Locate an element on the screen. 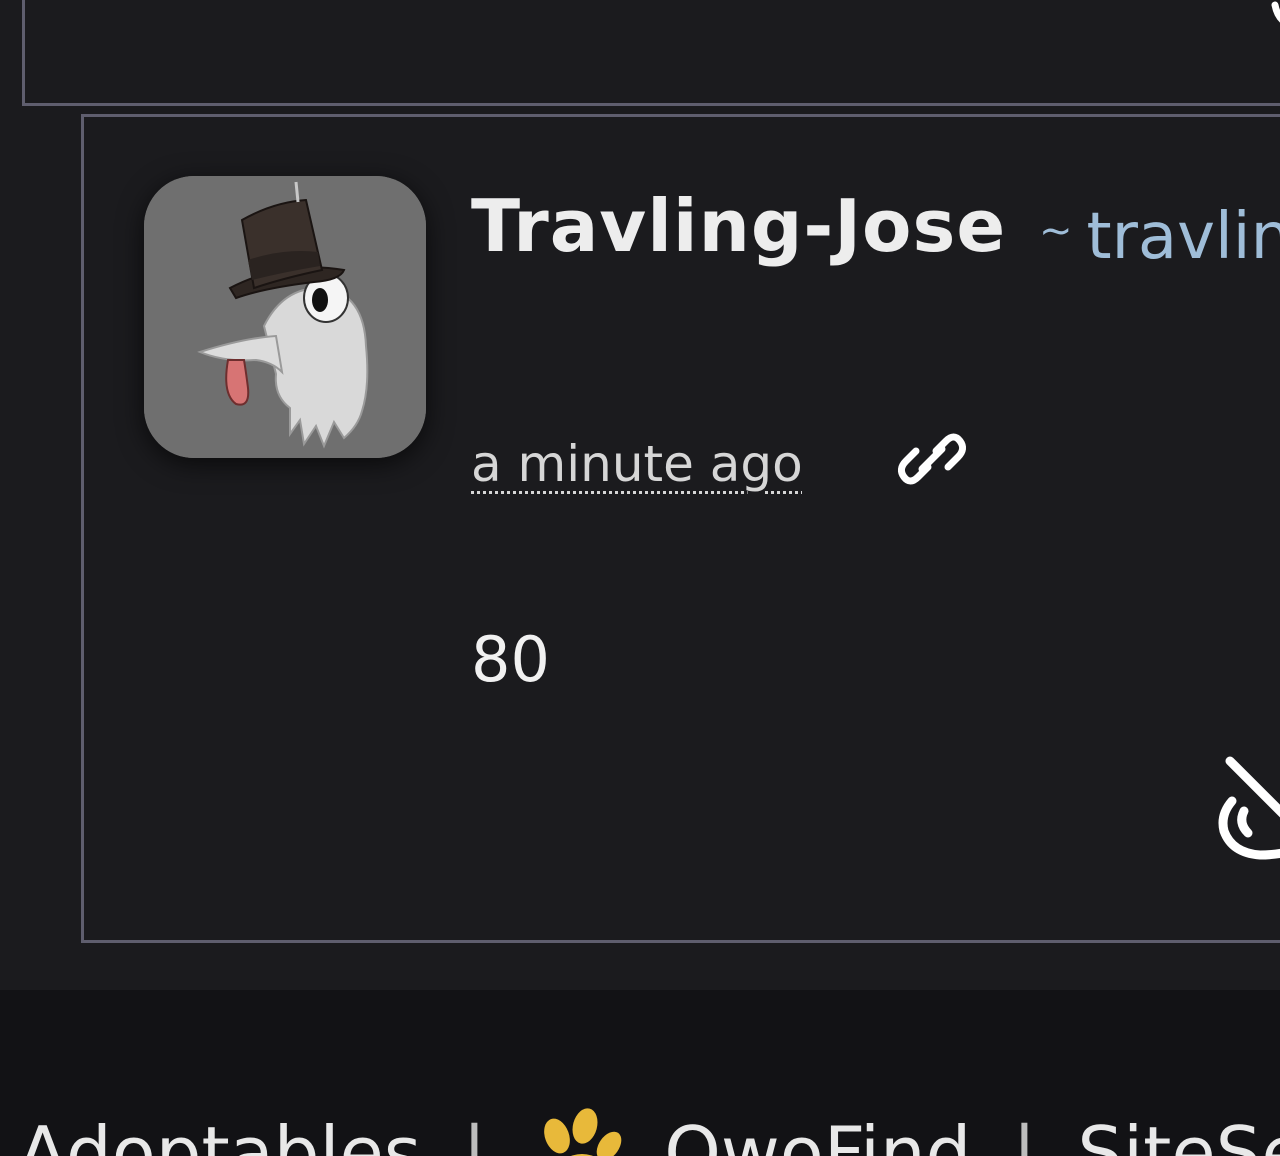  handle-prefix: ~ is located at coordinates (1056, 231).